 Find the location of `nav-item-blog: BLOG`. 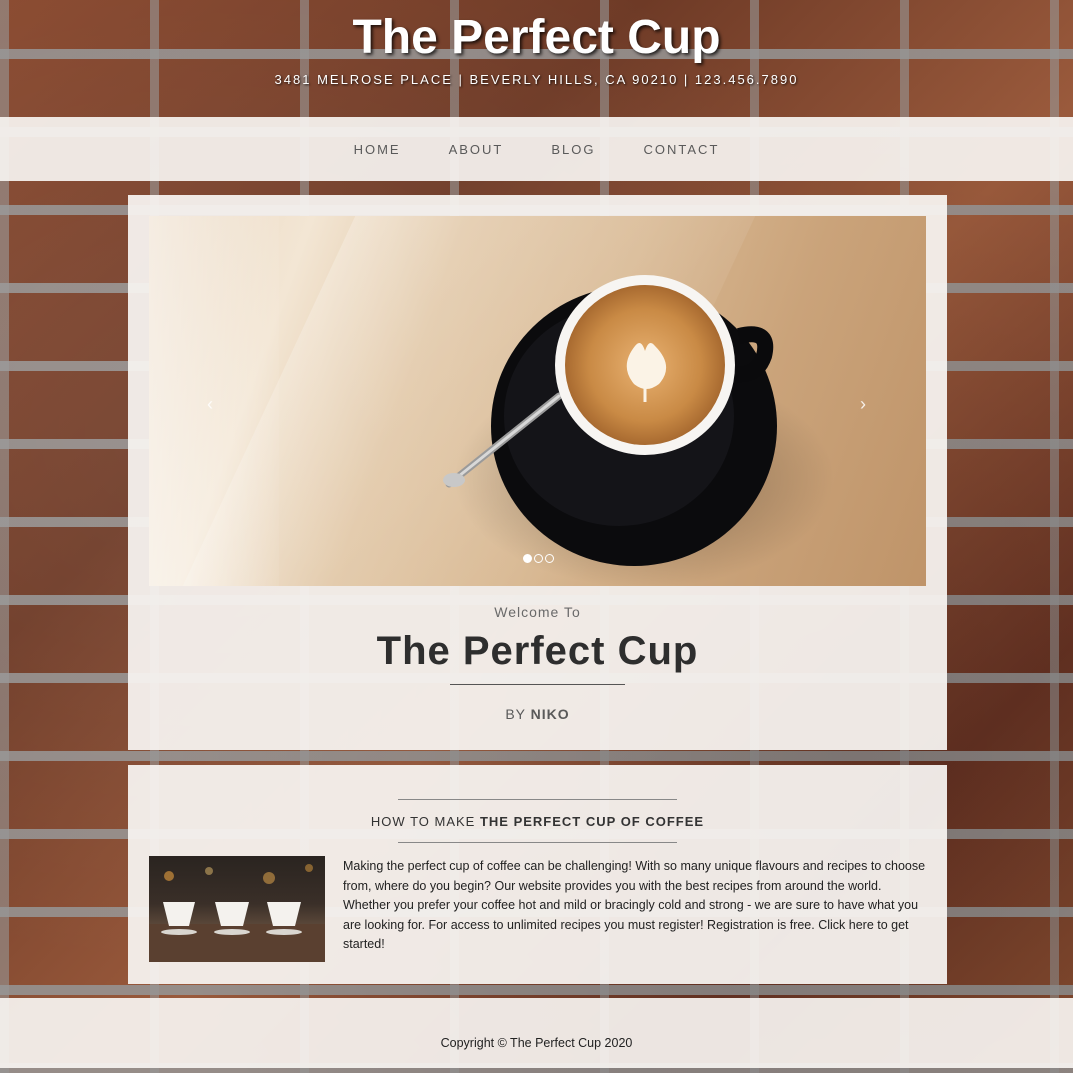

nav-item-blog: BLOG is located at coordinates (573, 149).